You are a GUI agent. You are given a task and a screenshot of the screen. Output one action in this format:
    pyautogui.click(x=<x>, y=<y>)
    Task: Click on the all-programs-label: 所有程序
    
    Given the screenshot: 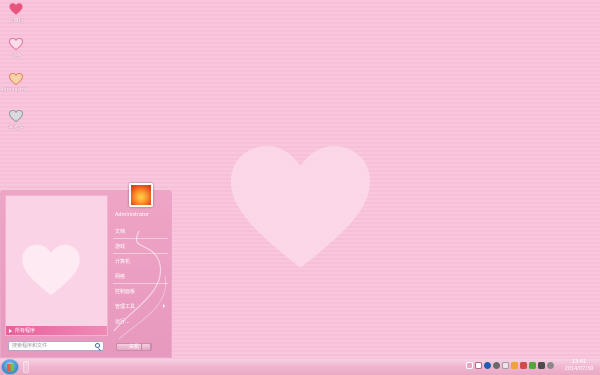 What is the action you would take?
    pyautogui.click(x=25, y=331)
    